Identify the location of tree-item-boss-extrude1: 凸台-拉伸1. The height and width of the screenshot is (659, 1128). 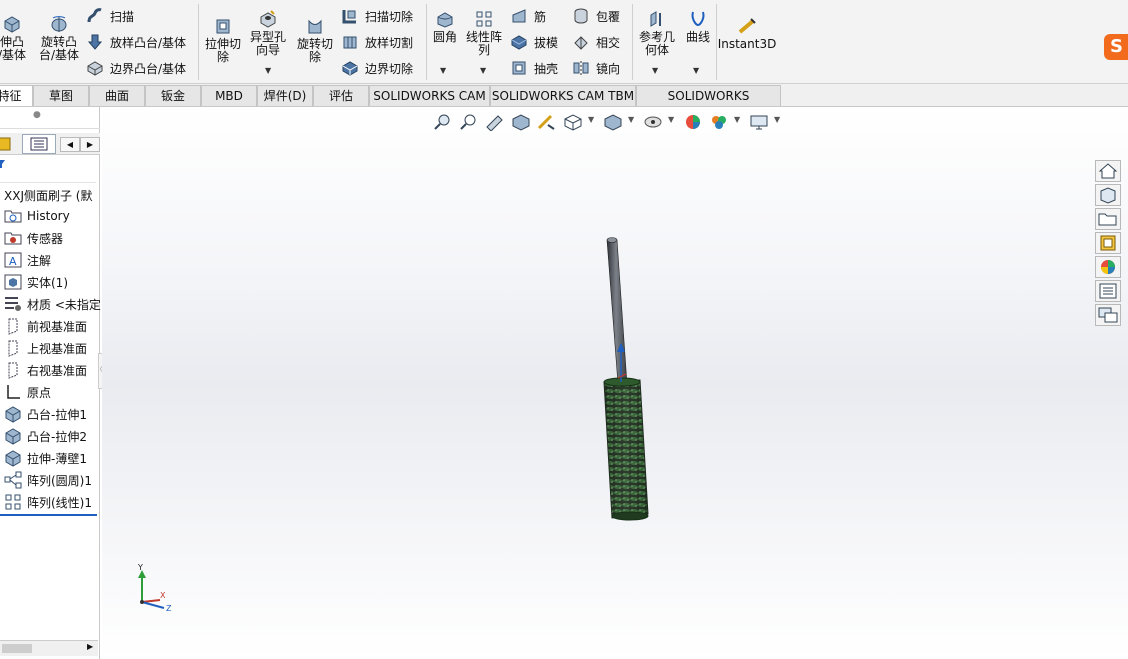
(45, 414).